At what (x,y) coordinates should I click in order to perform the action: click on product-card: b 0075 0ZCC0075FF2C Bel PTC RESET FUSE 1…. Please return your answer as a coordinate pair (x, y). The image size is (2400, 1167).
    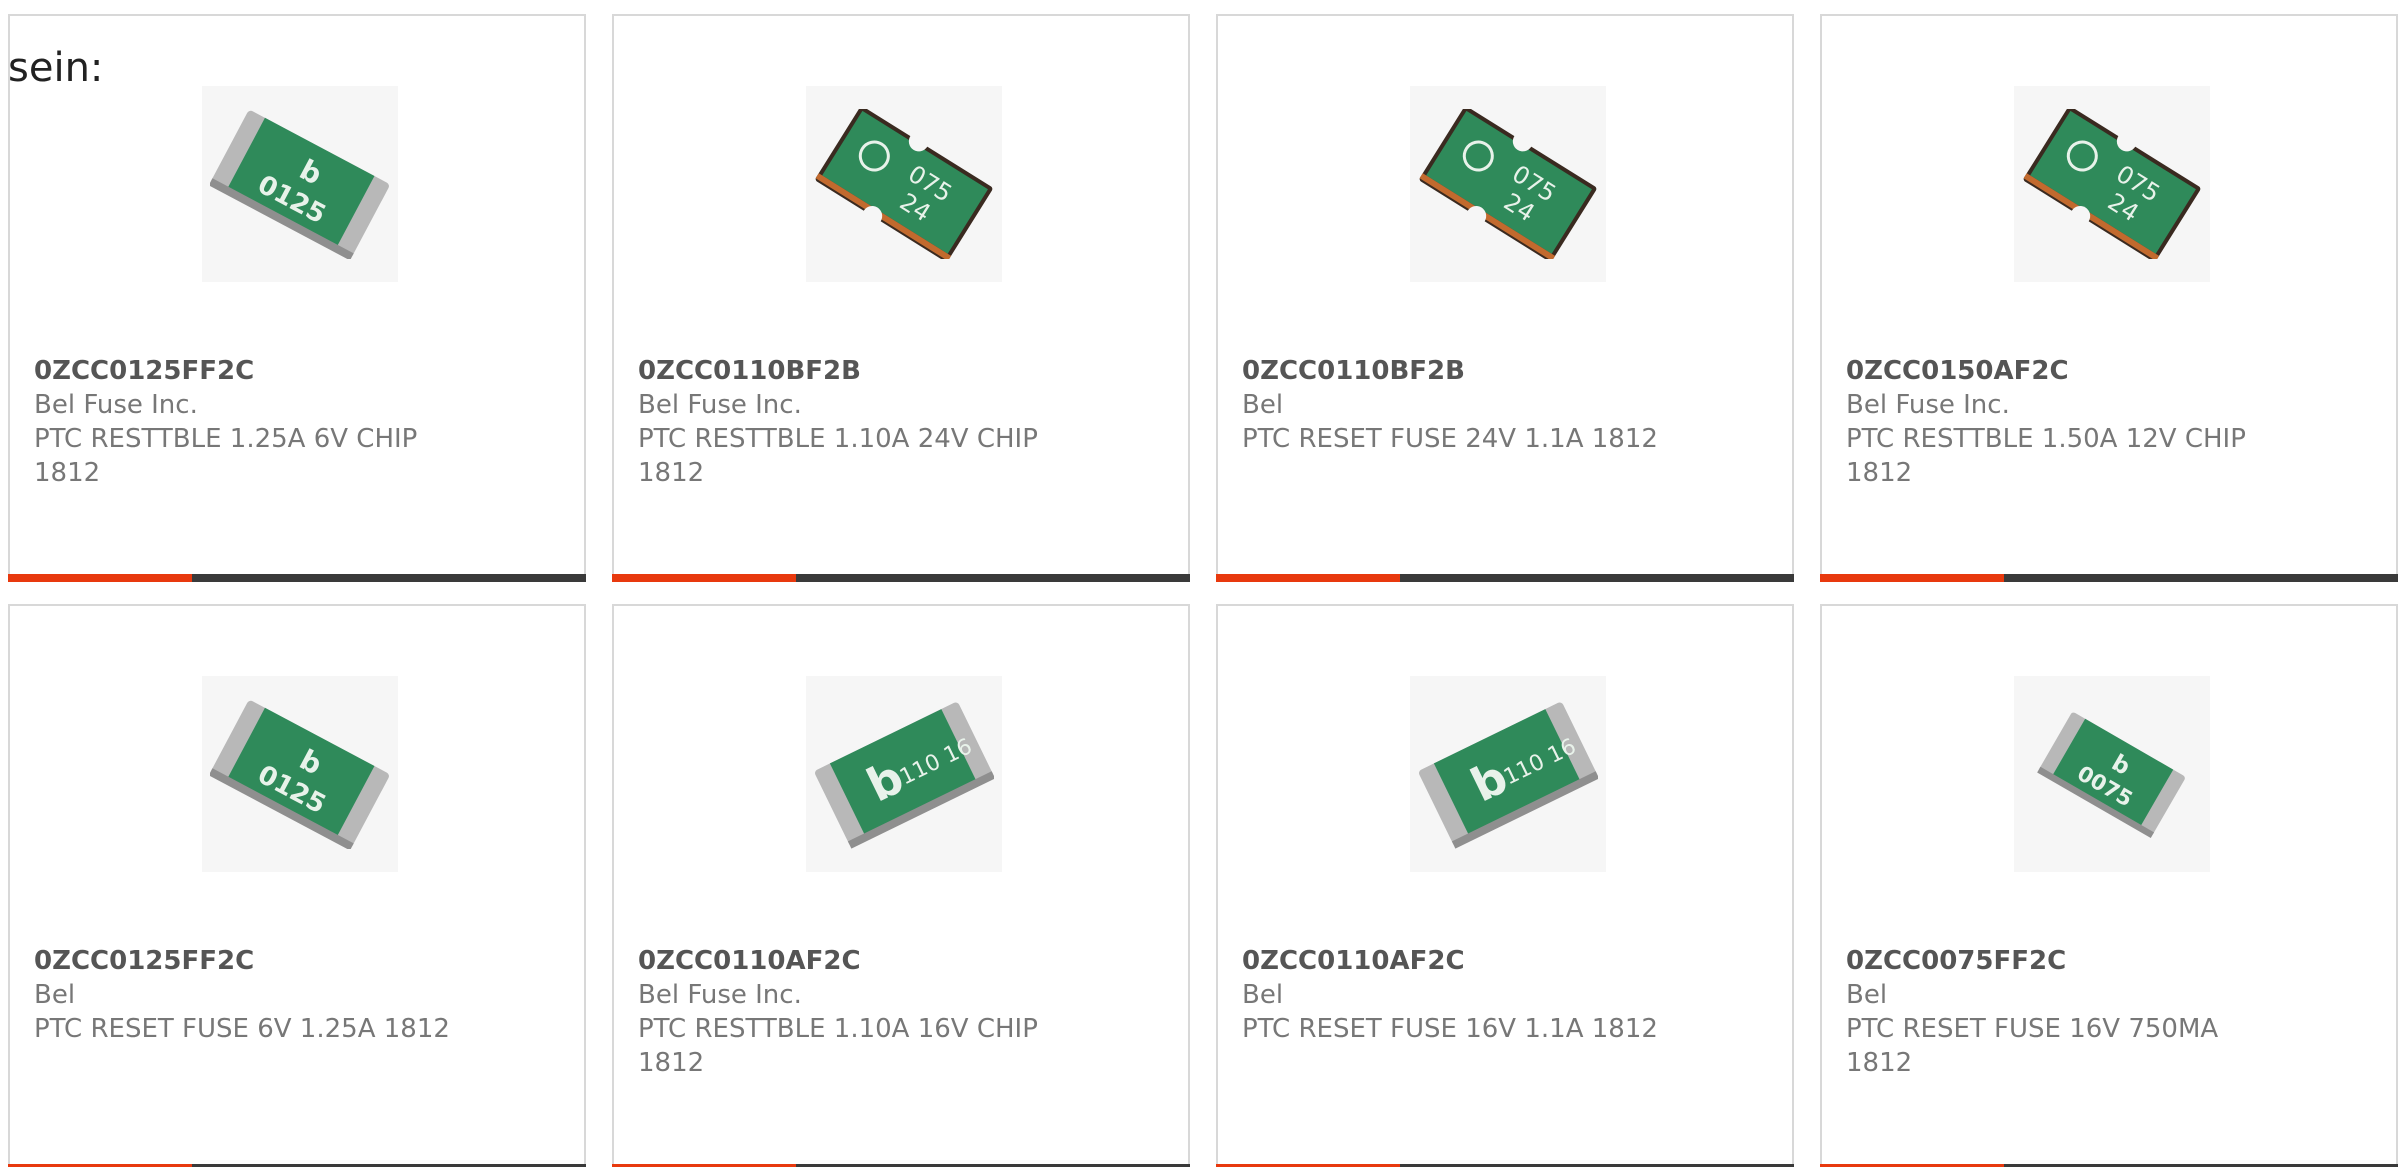
    Looking at the image, I should click on (2109, 885).